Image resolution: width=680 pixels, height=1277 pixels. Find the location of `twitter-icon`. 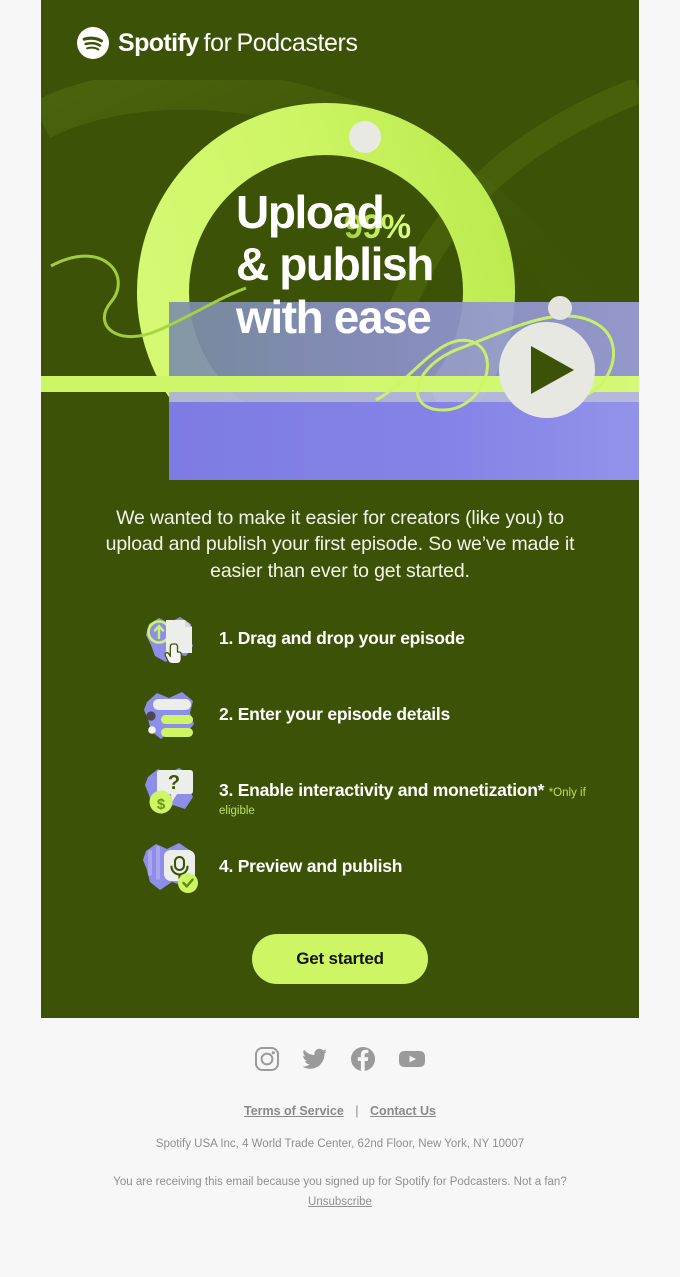

twitter-icon is located at coordinates (315, 1061).